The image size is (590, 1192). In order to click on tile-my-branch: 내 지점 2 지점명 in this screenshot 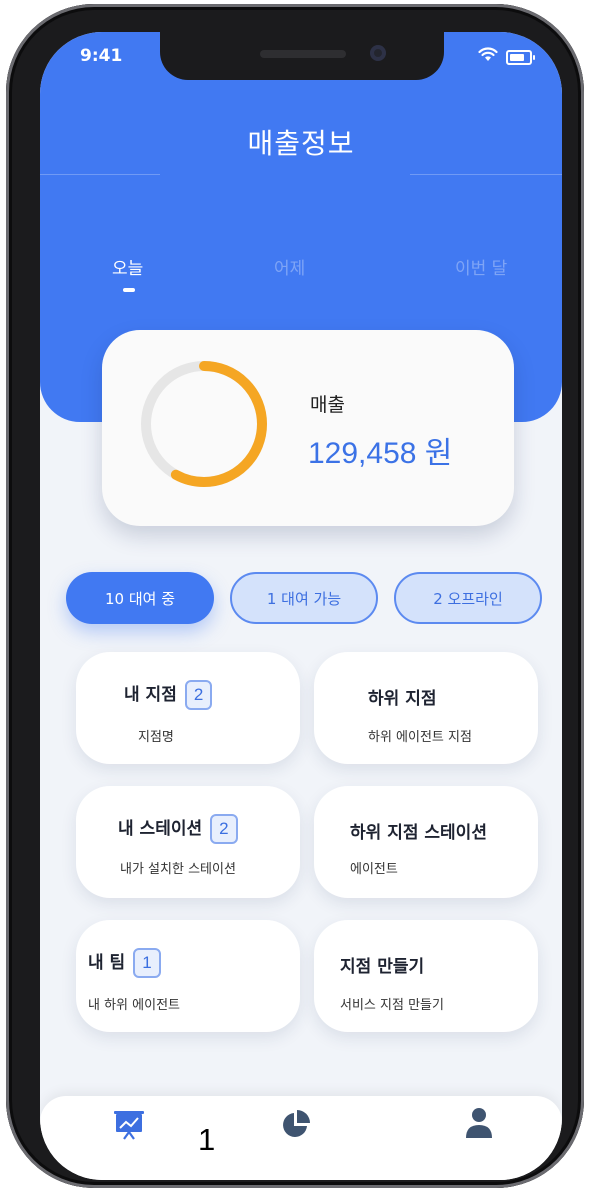, I will do `click(188, 708)`.